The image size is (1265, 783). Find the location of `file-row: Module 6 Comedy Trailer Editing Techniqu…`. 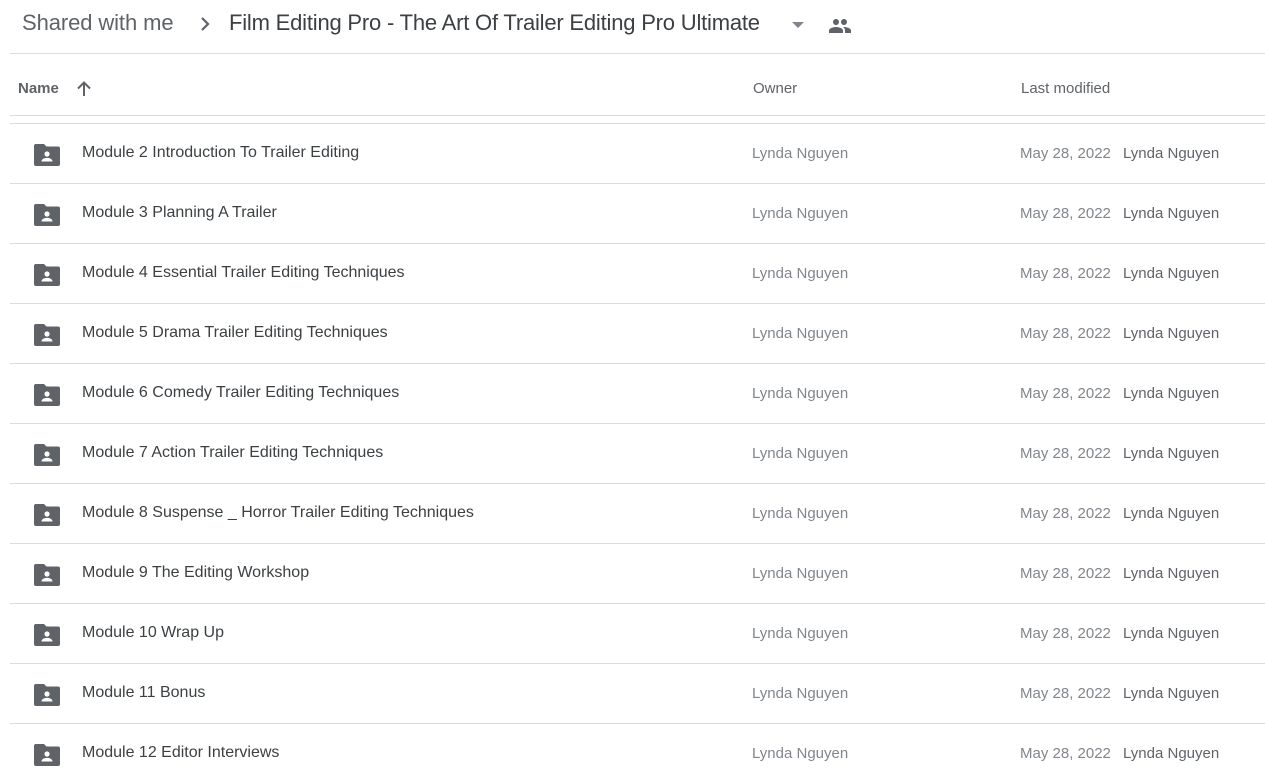

file-row: Module 6 Comedy Trailer Editing Techniqu… is located at coordinates (637, 393).